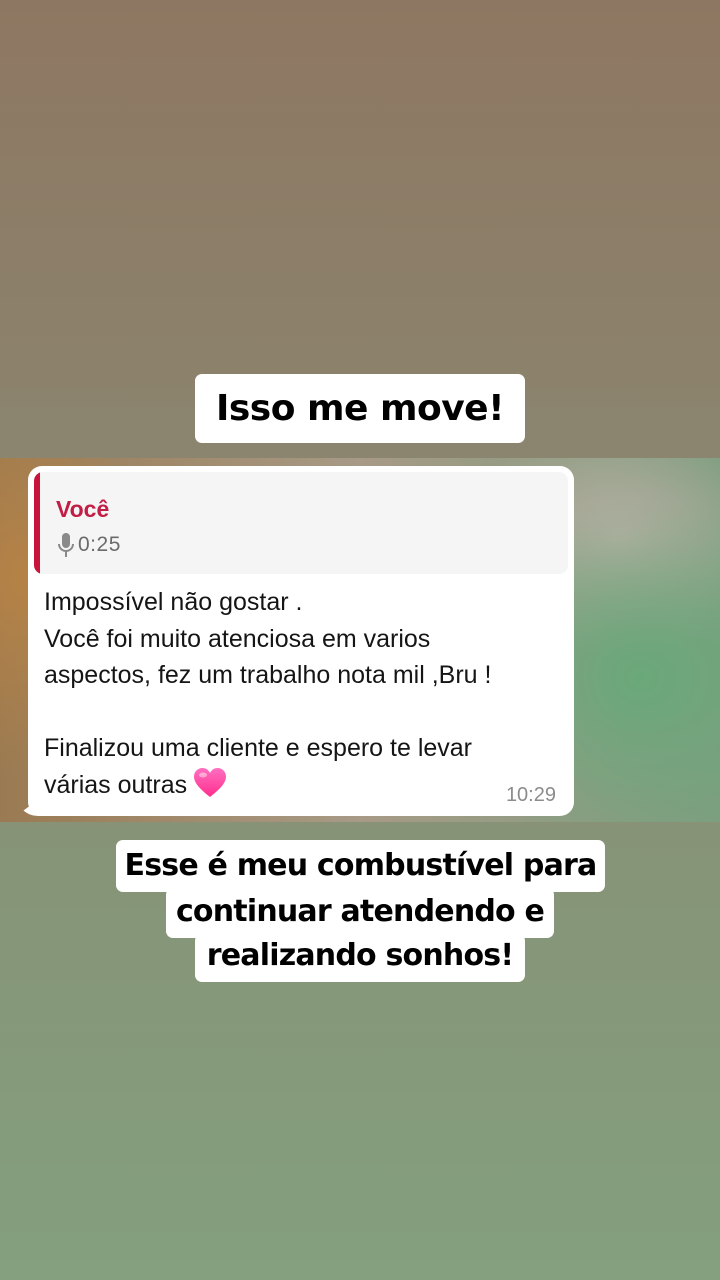  What do you see at coordinates (237, 638) in the screenshot?
I see `message-line: Você foi muito atenciosa em varios` at bounding box center [237, 638].